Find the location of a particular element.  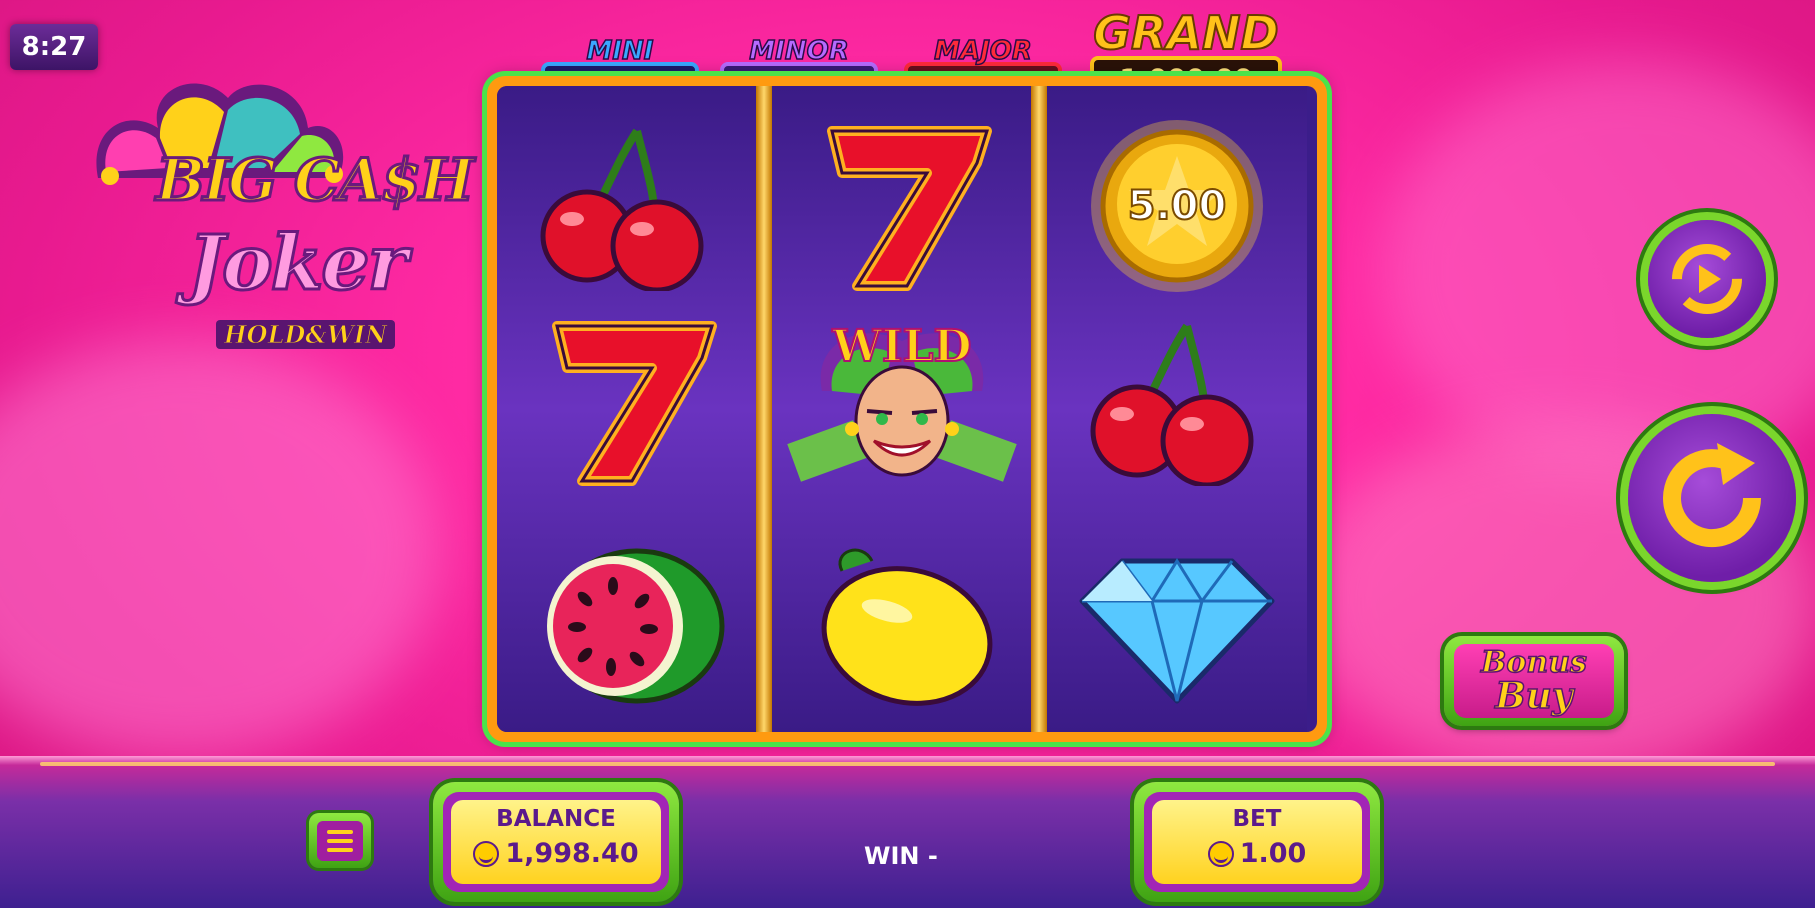

spin-icon is located at coordinates (1712, 495).